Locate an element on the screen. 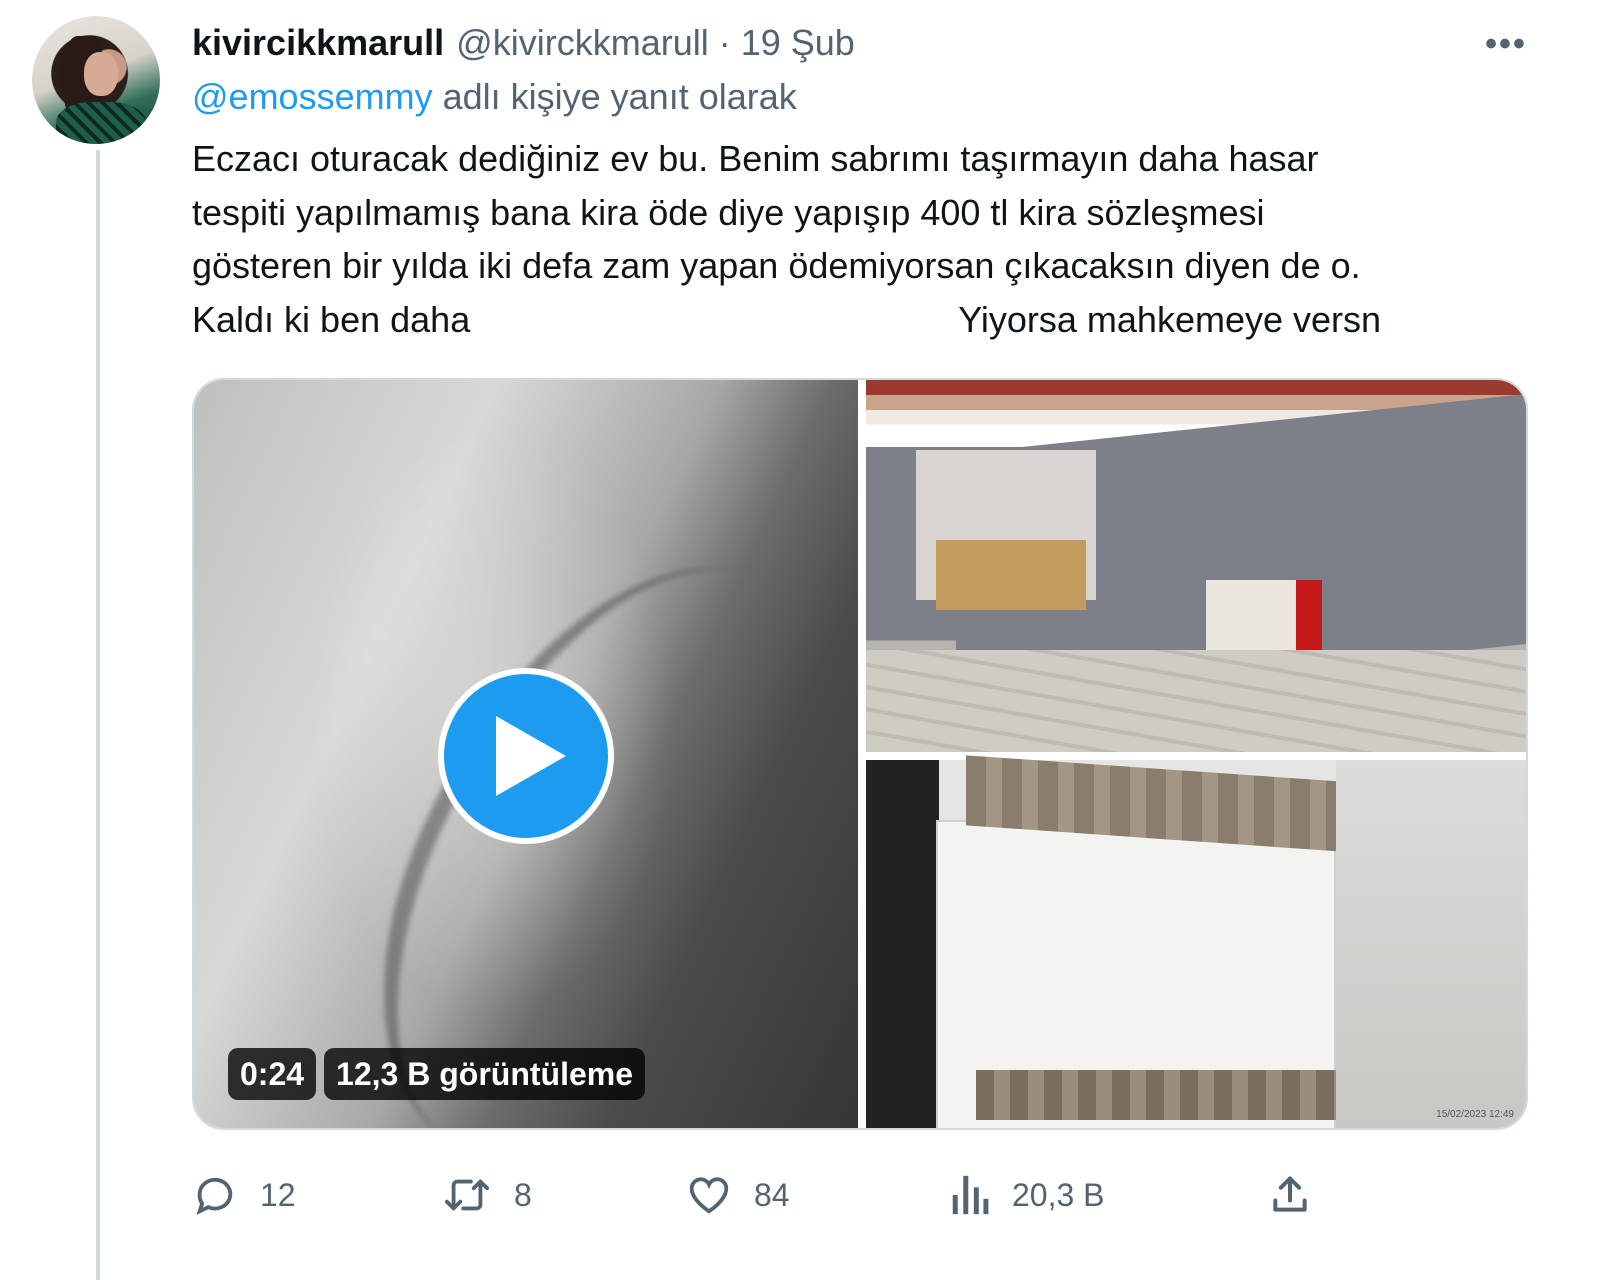 The width and height of the screenshot is (1612, 1280). play-icon is located at coordinates (531, 756).